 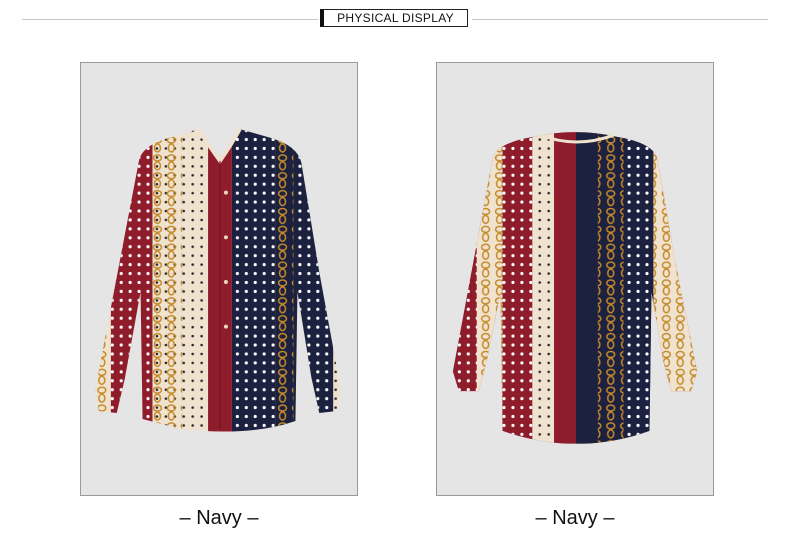 I want to click on section-title: PHYSICAL DISPLAY, so click(x=394, y=18).